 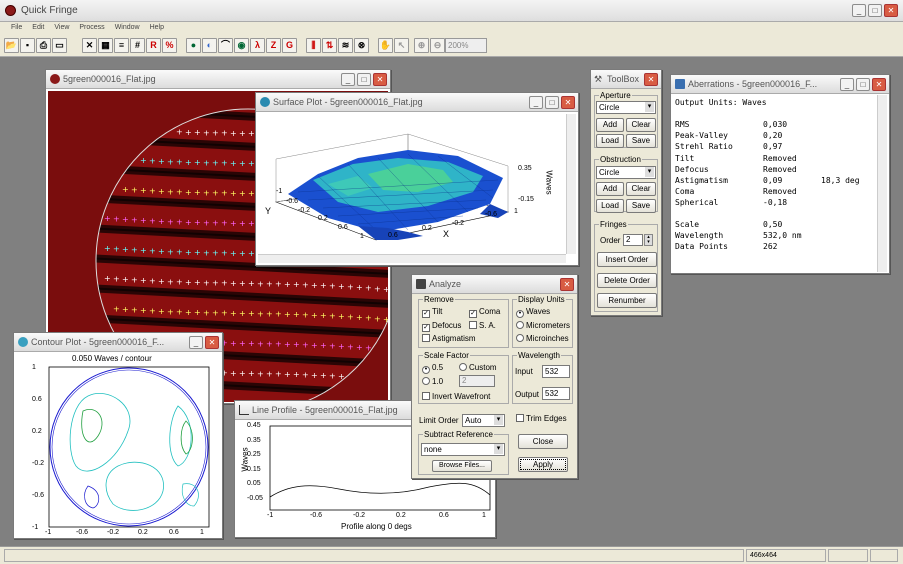 I want to click on menu-file: File, so click(x=16, y=28).